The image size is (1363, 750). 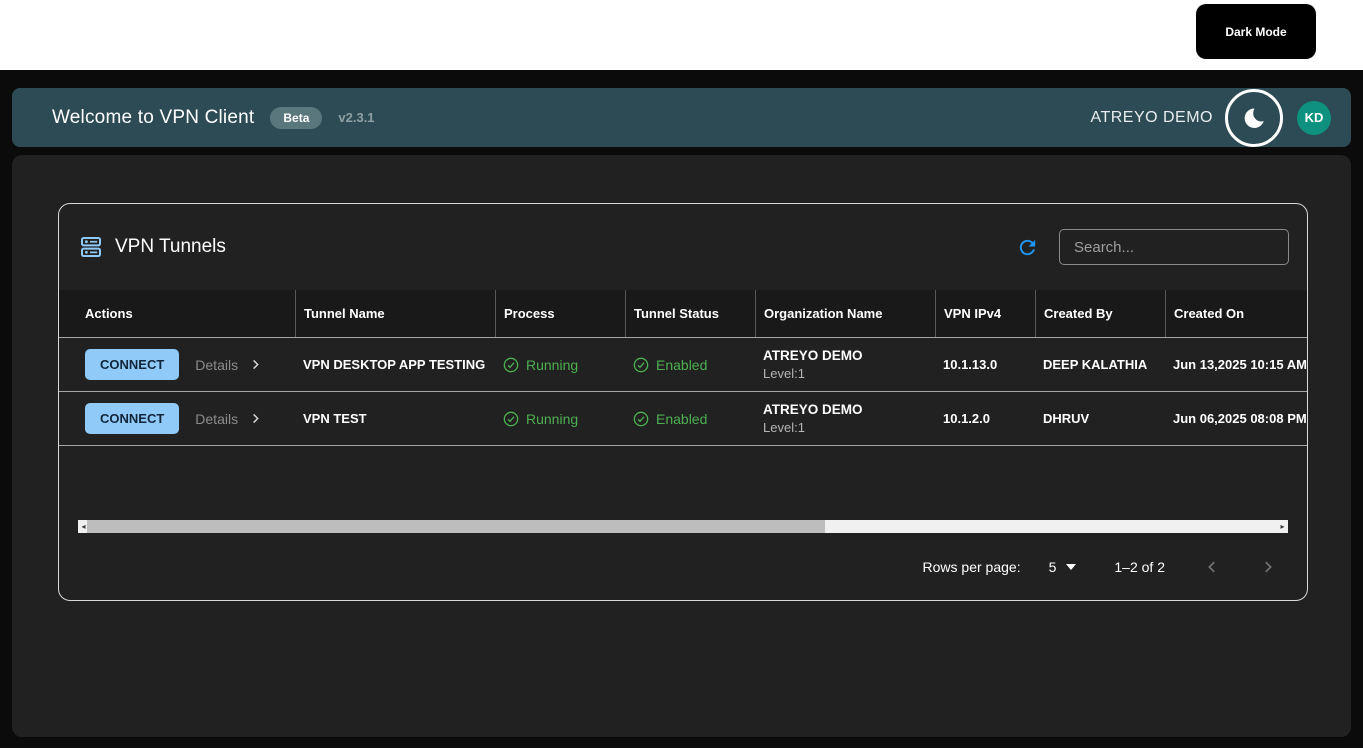 What do you see at coordinates (1151, 117) in the screenshot?
I see `account-name: ATREYO DEMO` at bounding box center [1151, 117].